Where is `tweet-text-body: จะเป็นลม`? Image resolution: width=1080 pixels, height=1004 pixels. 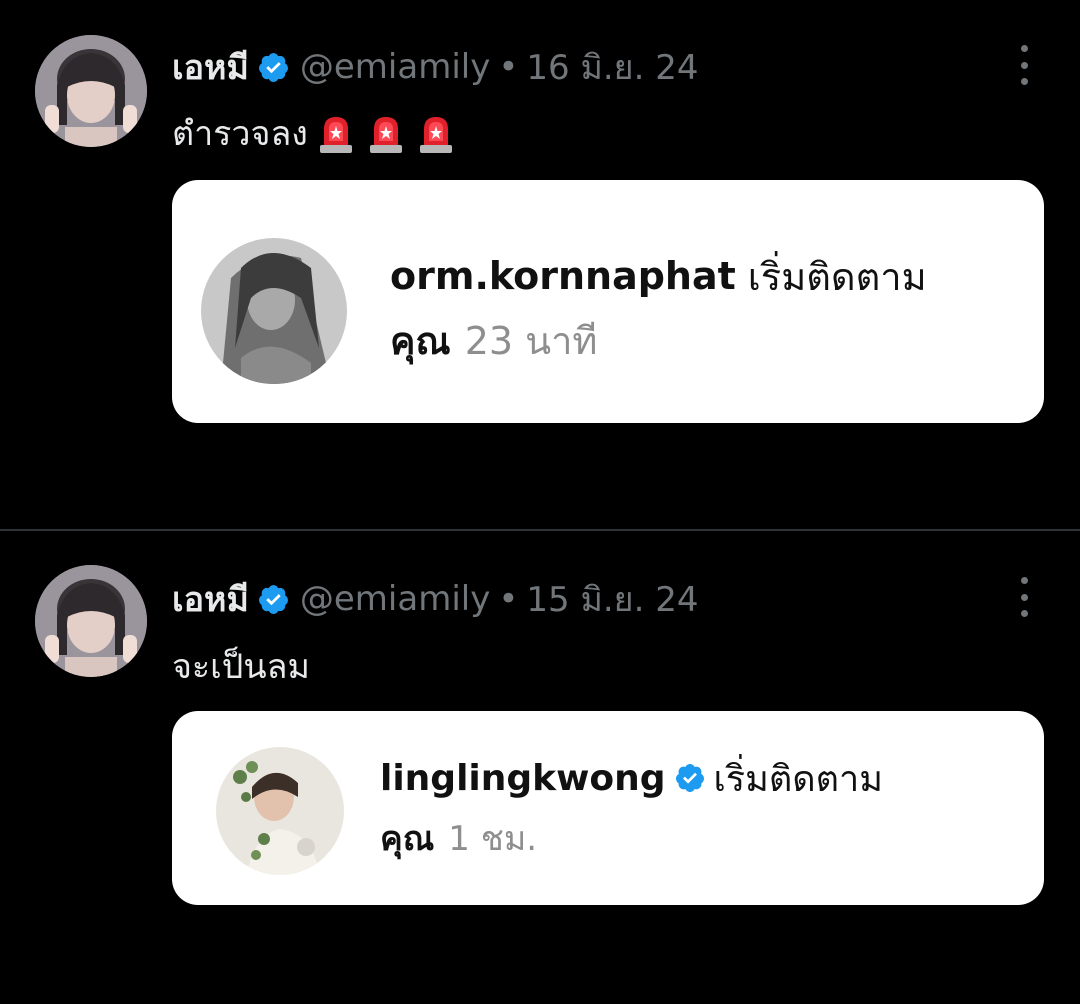
tweet-text-body: จะเป็นลม is located at coordinates (241, 667).